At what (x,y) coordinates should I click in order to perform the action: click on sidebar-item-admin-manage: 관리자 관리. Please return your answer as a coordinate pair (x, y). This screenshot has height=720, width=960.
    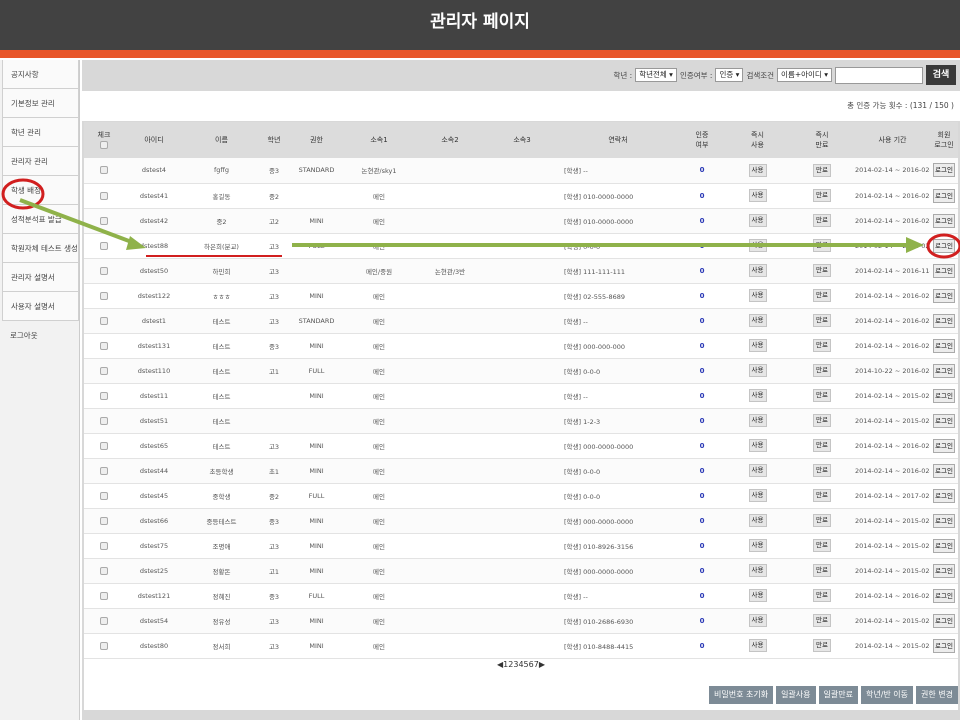
    Looking at the image, I should click on (40, 161).